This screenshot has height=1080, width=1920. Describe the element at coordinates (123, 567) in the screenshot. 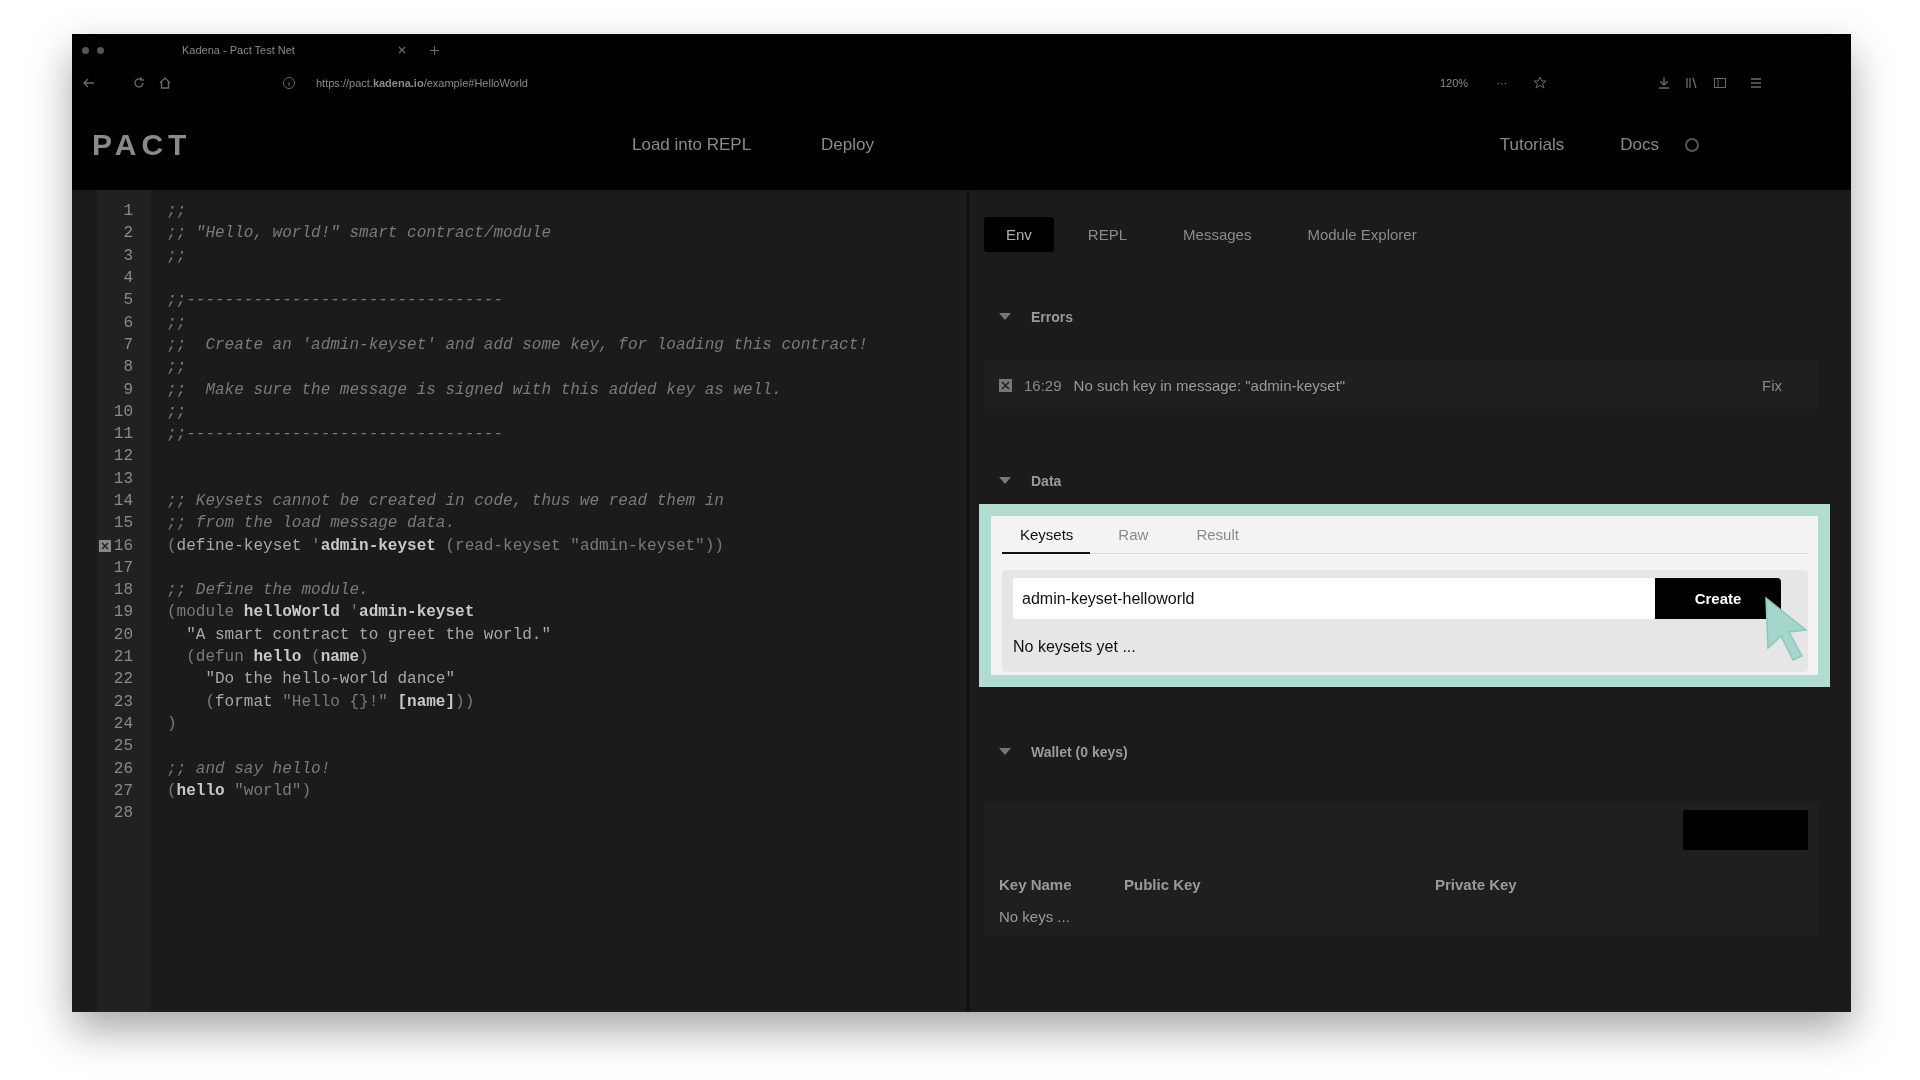

I see `line-number: 17` at that location.